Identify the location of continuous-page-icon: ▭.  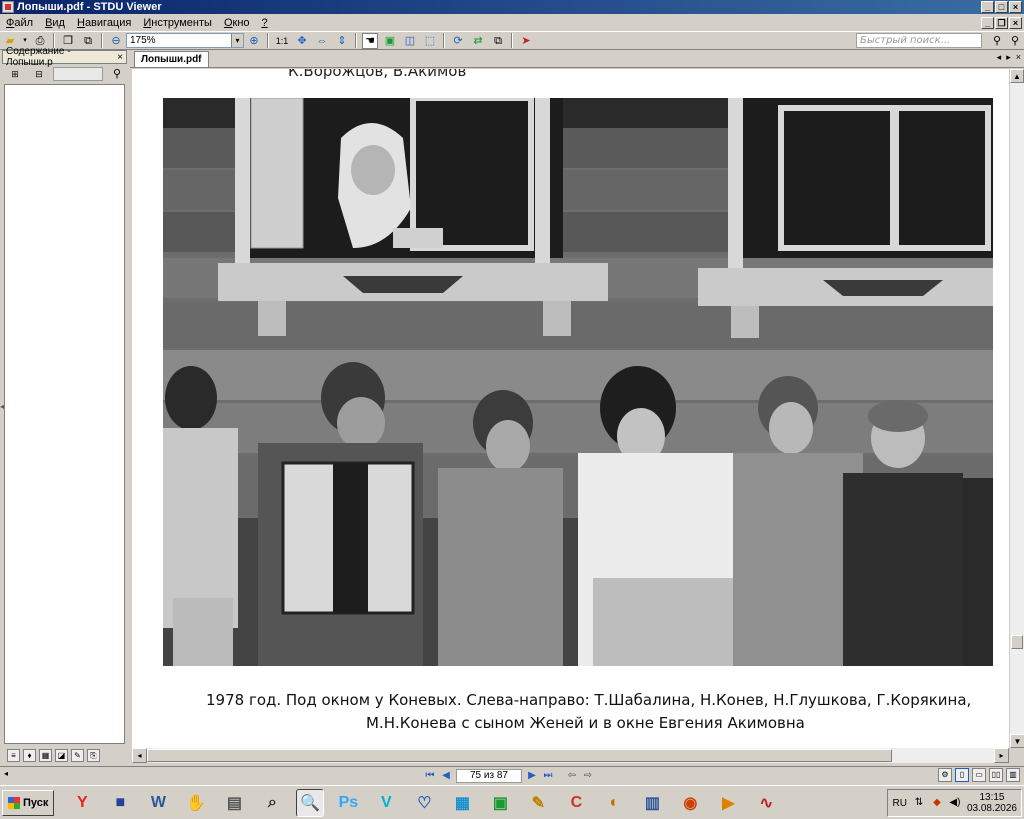
(979, 775).